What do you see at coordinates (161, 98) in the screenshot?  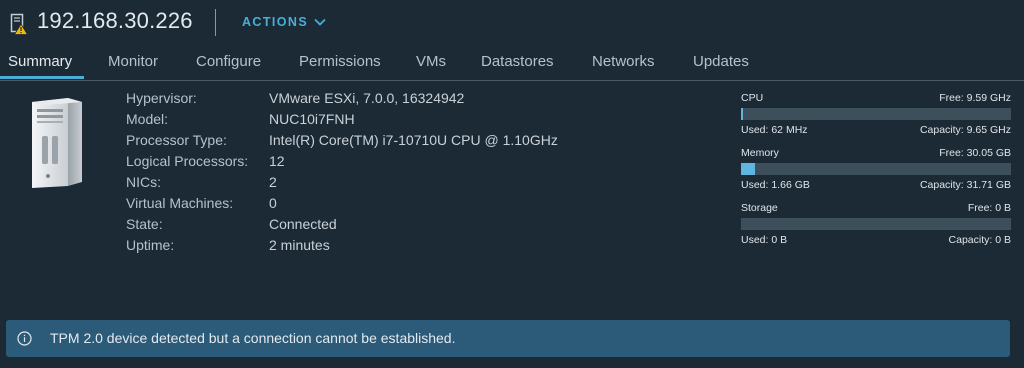 I see `property-label: Hypervisor:` at bounding box center [161, 98].